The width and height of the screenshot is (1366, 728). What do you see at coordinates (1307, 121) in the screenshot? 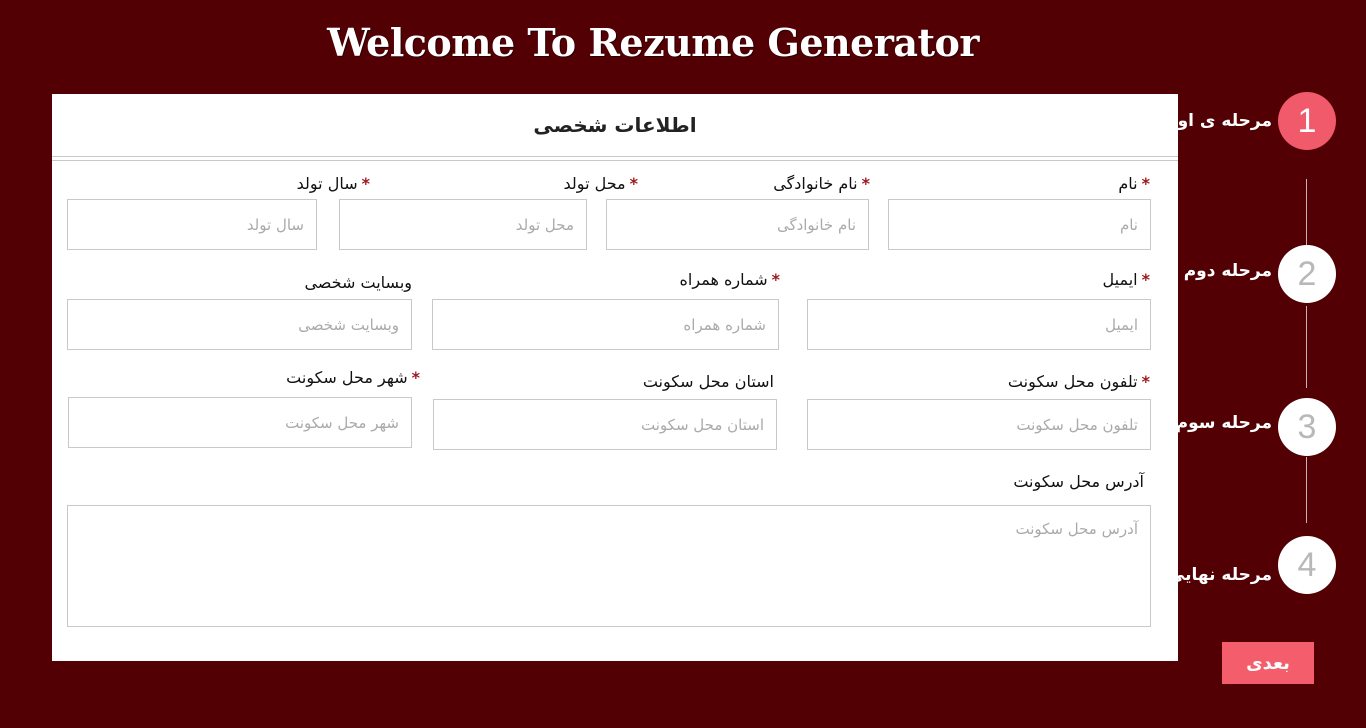
I see `step-1-circle: 1` at bounding box center [1307, 121].